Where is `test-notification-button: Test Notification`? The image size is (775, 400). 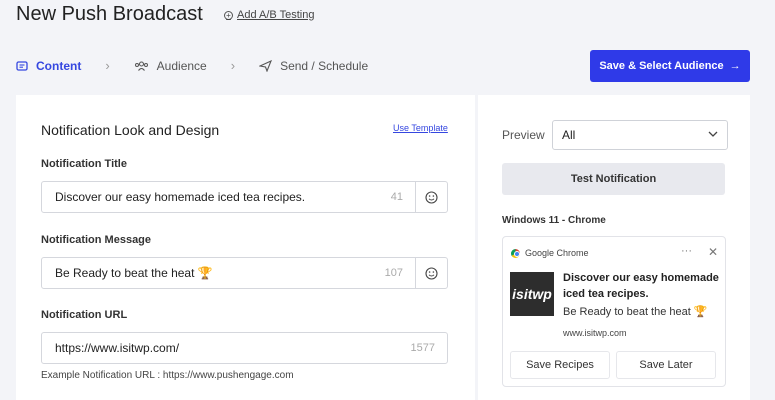 test-notification-button: Test Notification is located at coordinates (613, 179).